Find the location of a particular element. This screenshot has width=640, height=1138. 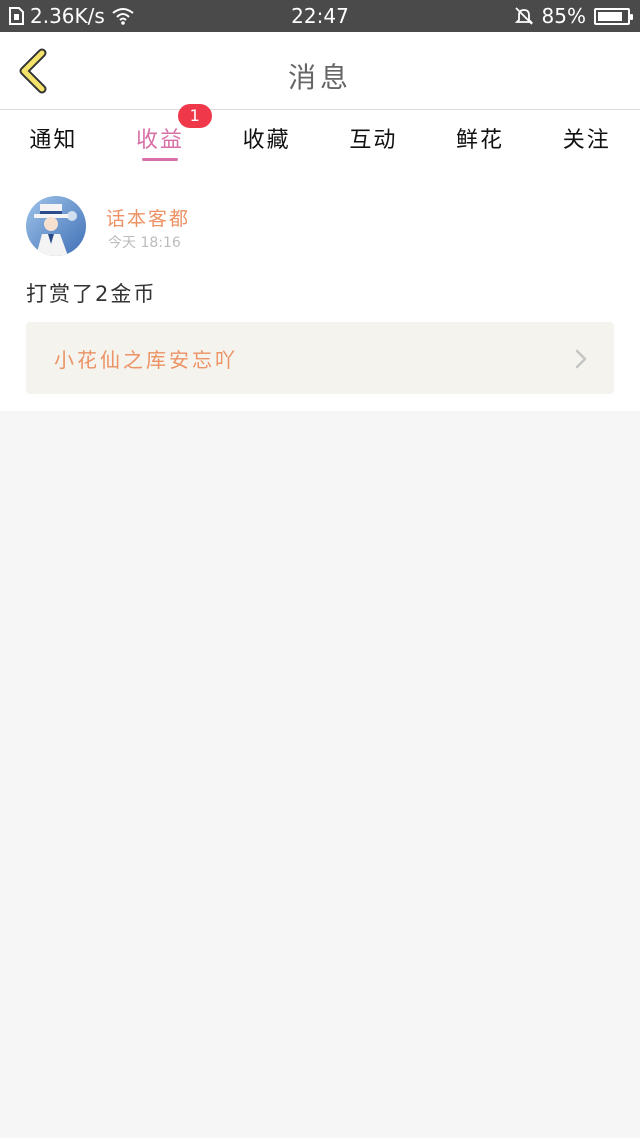

battery-icon is located at coordinates (613, 16).